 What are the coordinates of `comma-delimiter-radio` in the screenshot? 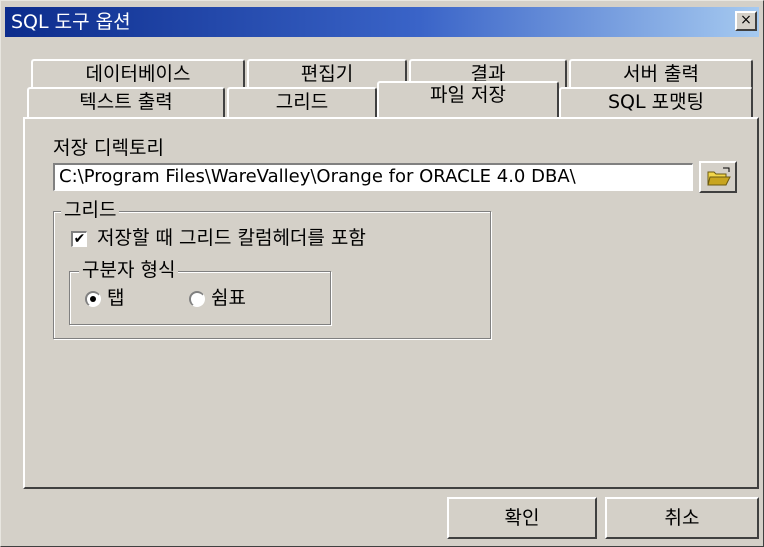 It's located at (197, 299).